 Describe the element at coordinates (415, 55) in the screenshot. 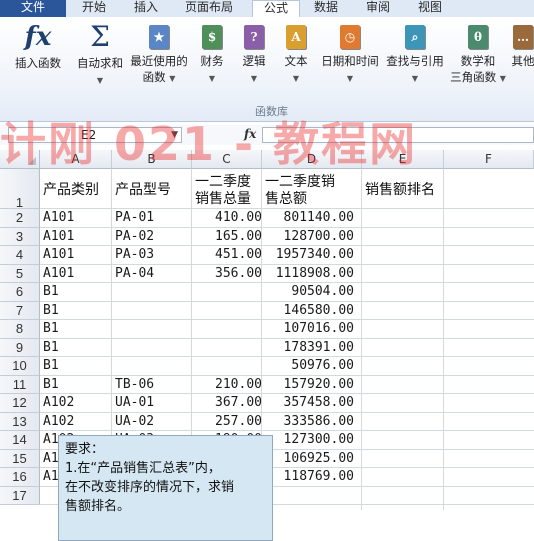

I see `lookup-reference-button: ⌕ 查找与引用 ▼` at that location.